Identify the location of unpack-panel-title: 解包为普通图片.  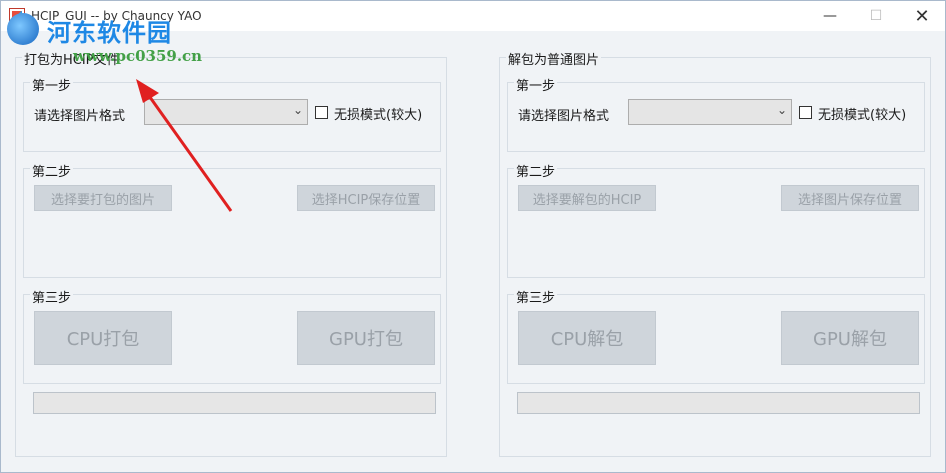
(554, 58).